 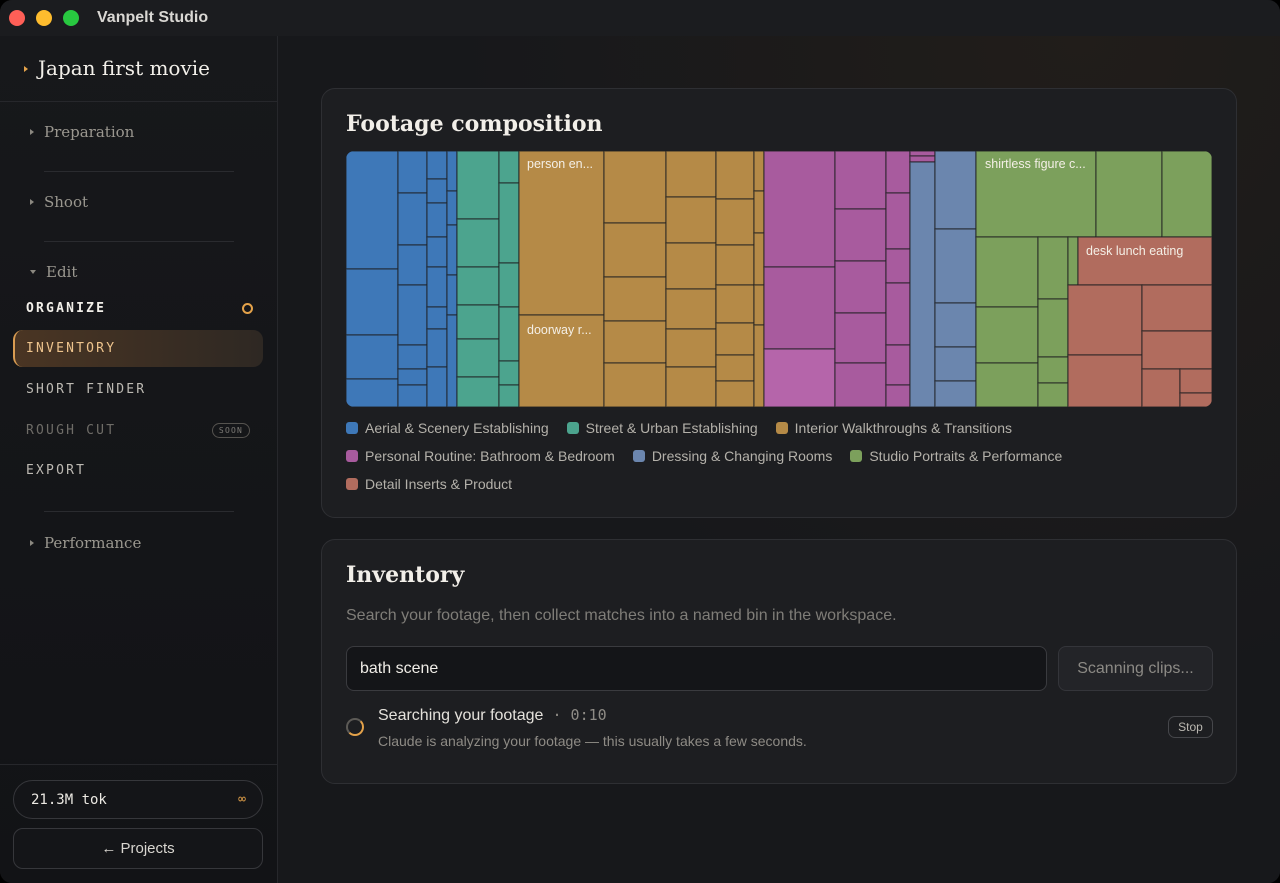 What do you see at coordinates (1190, 727) in the screenshot?
I see `stop-button: Stop` at bounding box center [1190, 727].